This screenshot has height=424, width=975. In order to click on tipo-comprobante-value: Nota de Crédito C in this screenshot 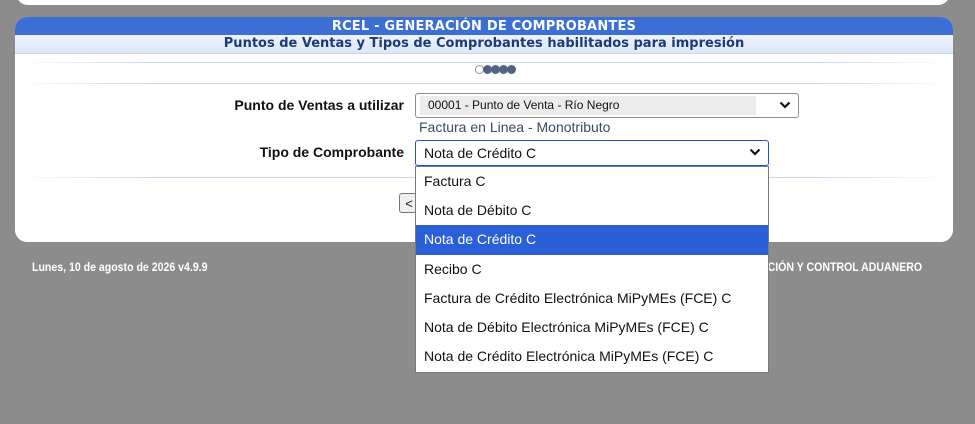, I will do `click(480, 153)`.